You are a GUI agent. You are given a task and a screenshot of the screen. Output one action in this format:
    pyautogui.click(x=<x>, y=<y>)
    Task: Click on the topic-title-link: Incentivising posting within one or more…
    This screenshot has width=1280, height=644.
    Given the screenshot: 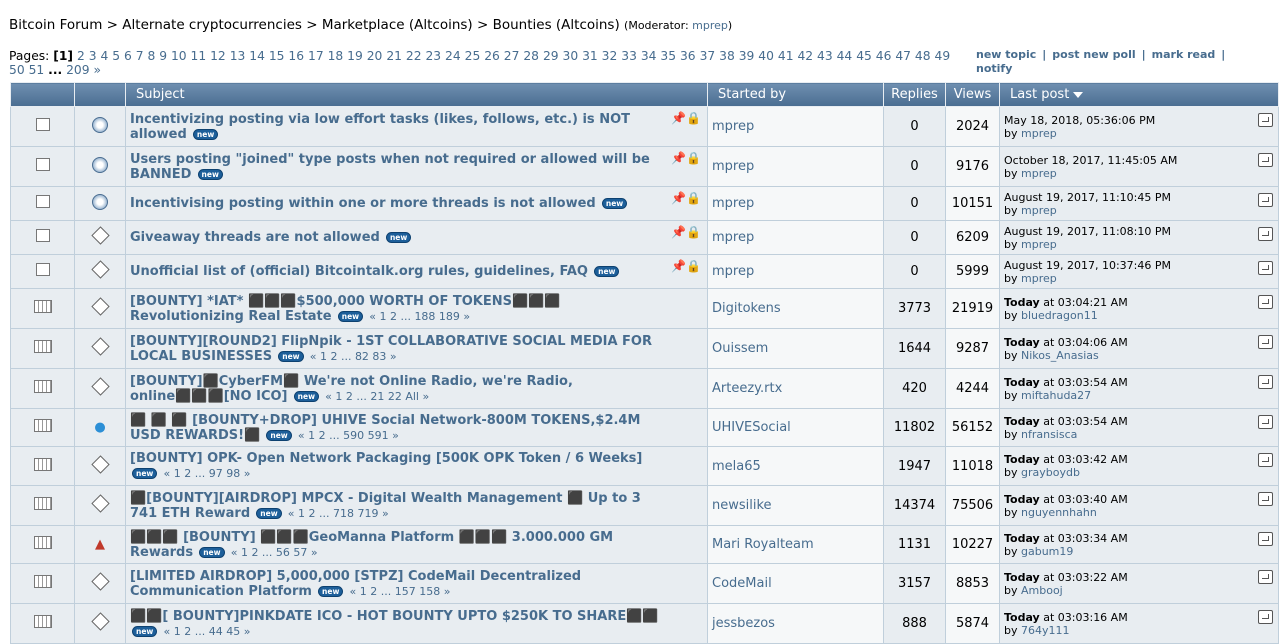 What is the action you would take?
    pyautogui.click(x=363, y=203)
    